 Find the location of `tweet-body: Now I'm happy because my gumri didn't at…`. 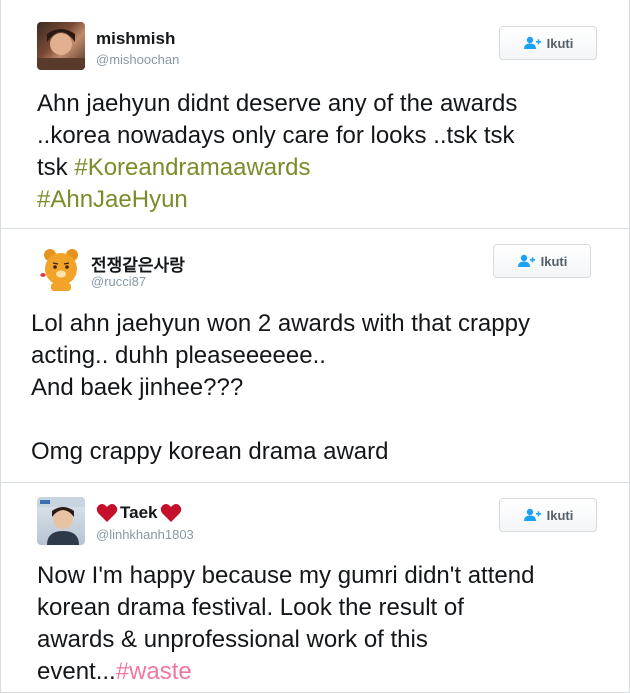

tweet-body: Now I'm happy because my gumri didn't at… is located at coordinates (286, 623).